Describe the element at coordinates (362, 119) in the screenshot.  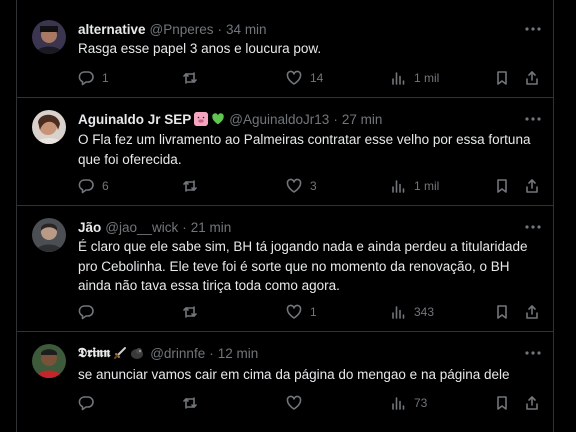
I see `timestamp: 27 min` at that location.